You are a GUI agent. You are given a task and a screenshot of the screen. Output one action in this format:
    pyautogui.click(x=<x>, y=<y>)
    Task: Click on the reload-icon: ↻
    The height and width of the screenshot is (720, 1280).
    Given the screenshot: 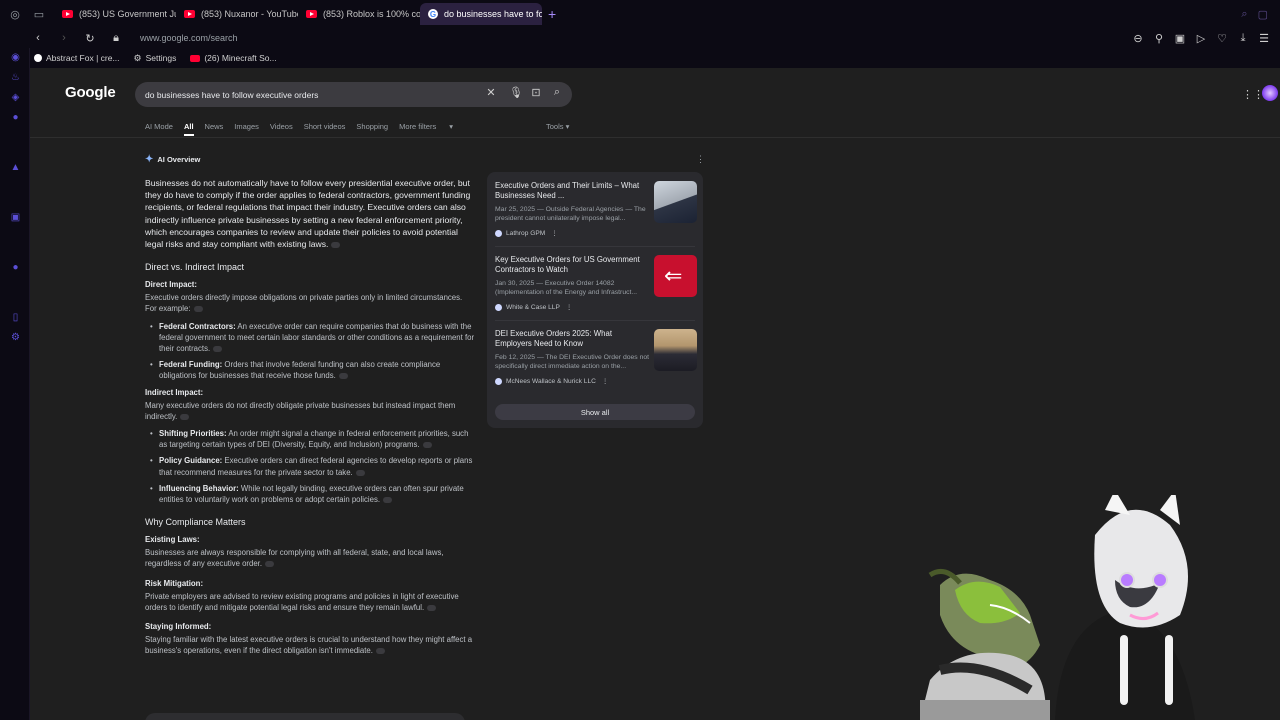 What is the action you would take?
    pyautogui.click(x=90, y=38)
    